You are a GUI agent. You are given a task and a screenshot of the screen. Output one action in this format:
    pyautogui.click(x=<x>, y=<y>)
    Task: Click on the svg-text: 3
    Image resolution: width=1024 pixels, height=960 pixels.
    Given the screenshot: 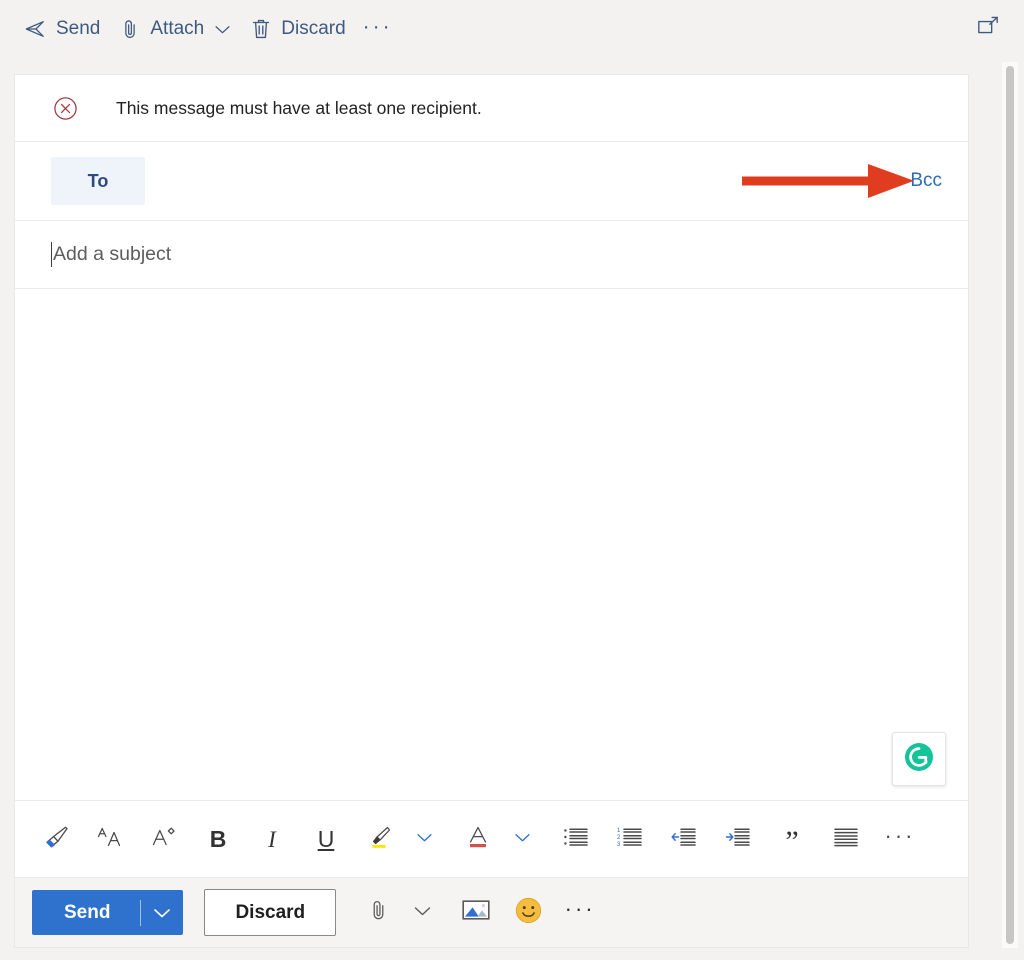 What is the action you would take?
    pyautogui.click(x=619, y=844)
    